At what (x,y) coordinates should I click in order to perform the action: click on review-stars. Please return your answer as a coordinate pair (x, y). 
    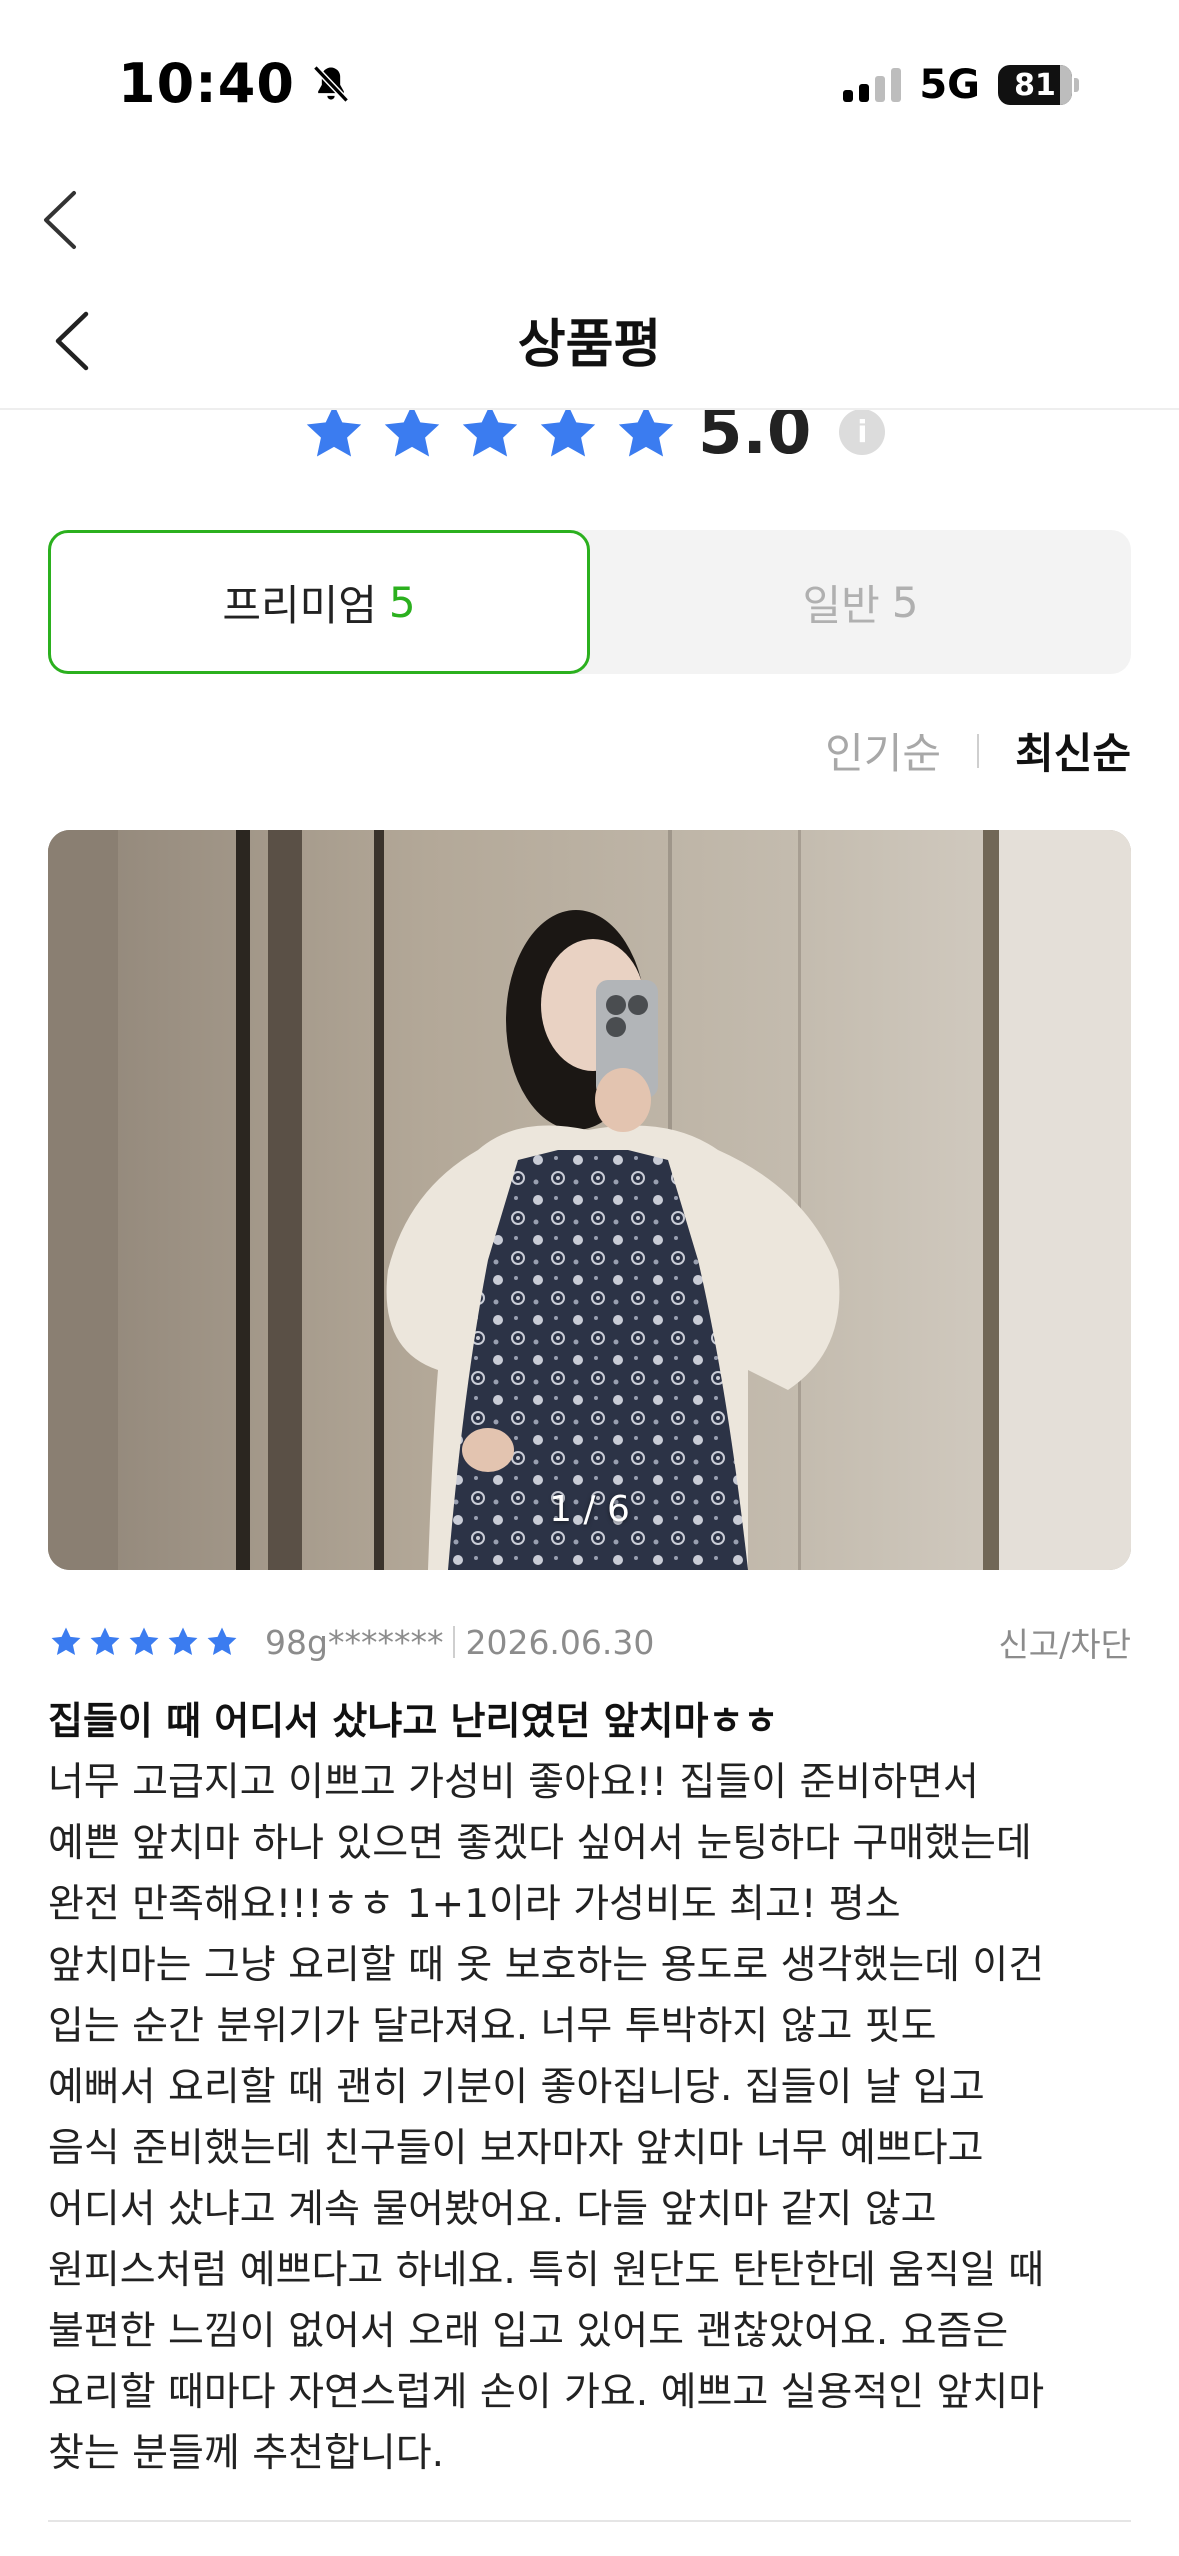
    Looking at the image, I should click on (145, 1642).